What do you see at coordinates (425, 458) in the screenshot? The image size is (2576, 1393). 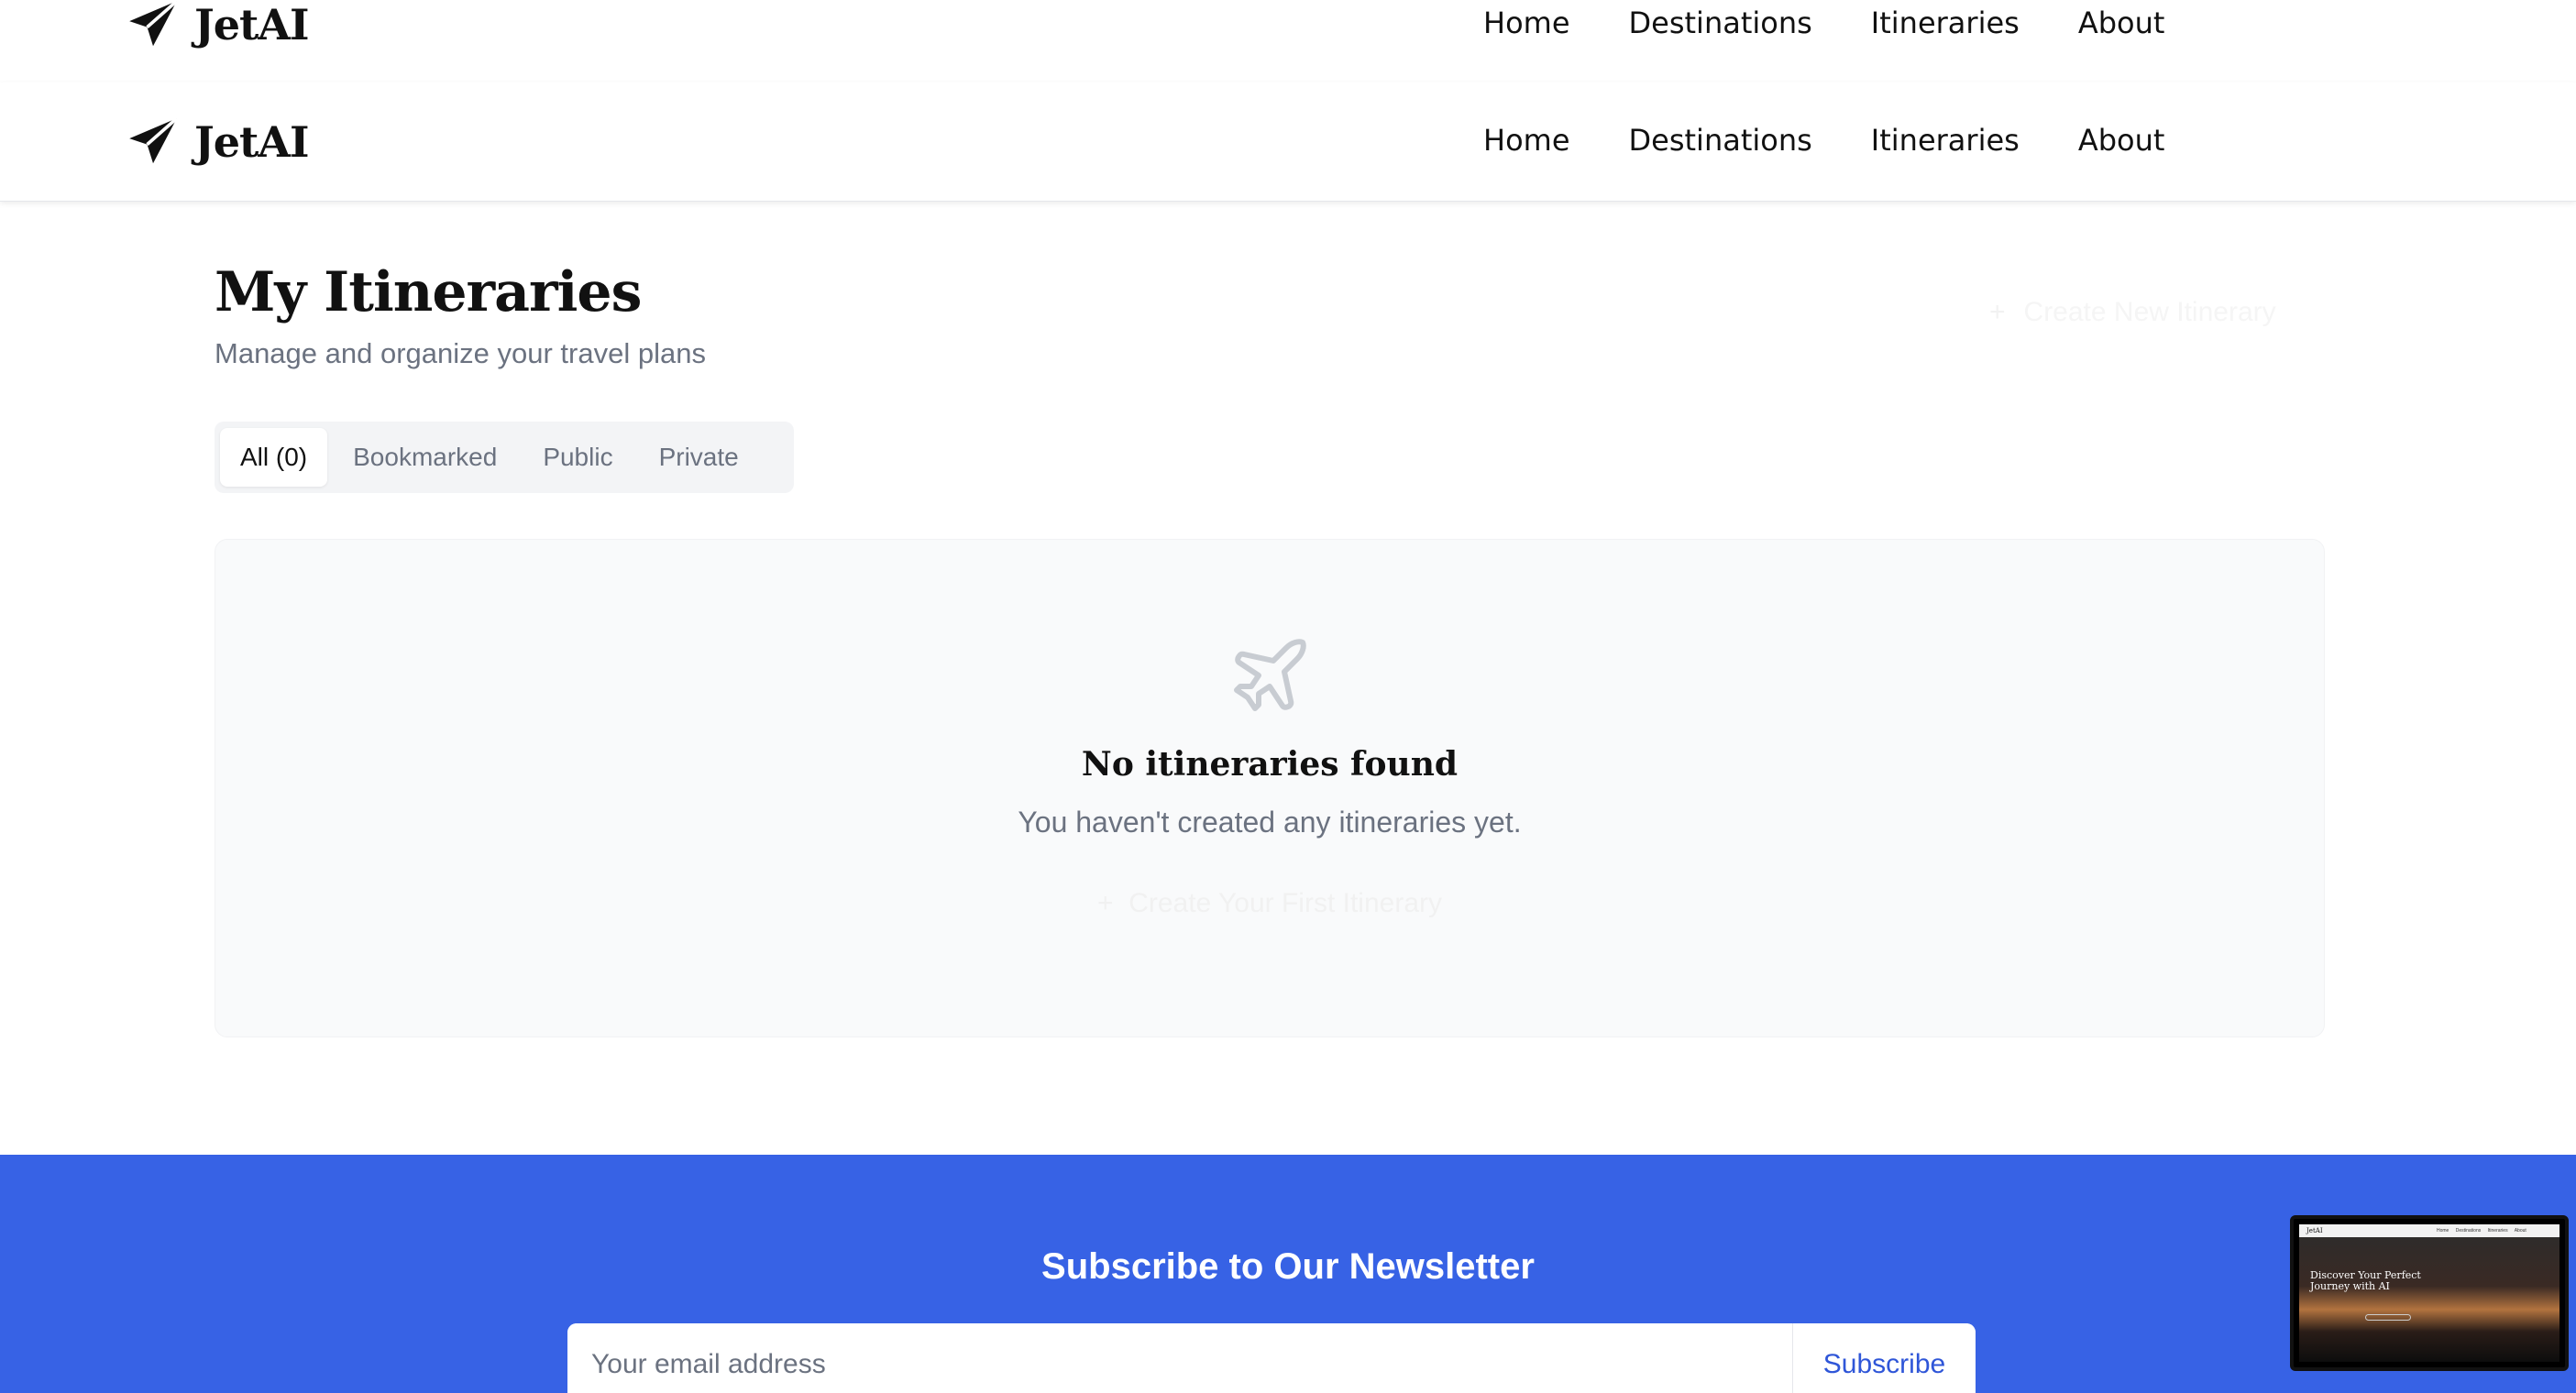 I see `tab-bookmarked: Bookmarked` at bounding box center [425, 458].